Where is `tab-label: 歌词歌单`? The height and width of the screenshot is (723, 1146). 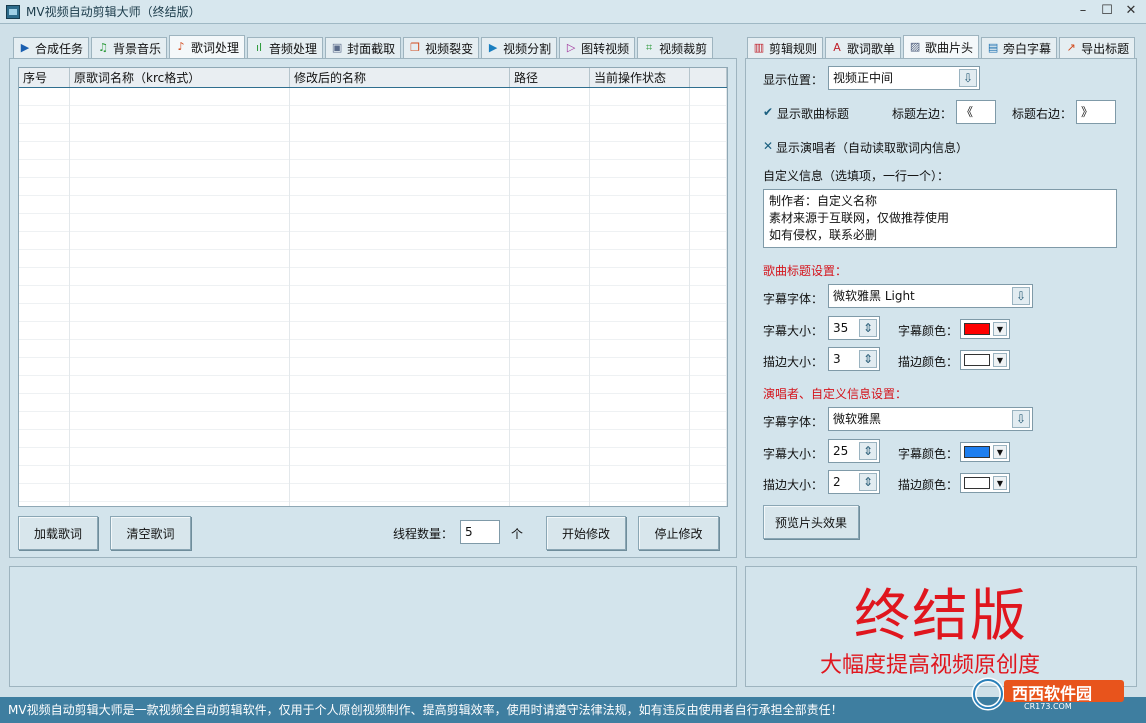 tab-label: 歌词歌单 is located at coordinates (871, 48).